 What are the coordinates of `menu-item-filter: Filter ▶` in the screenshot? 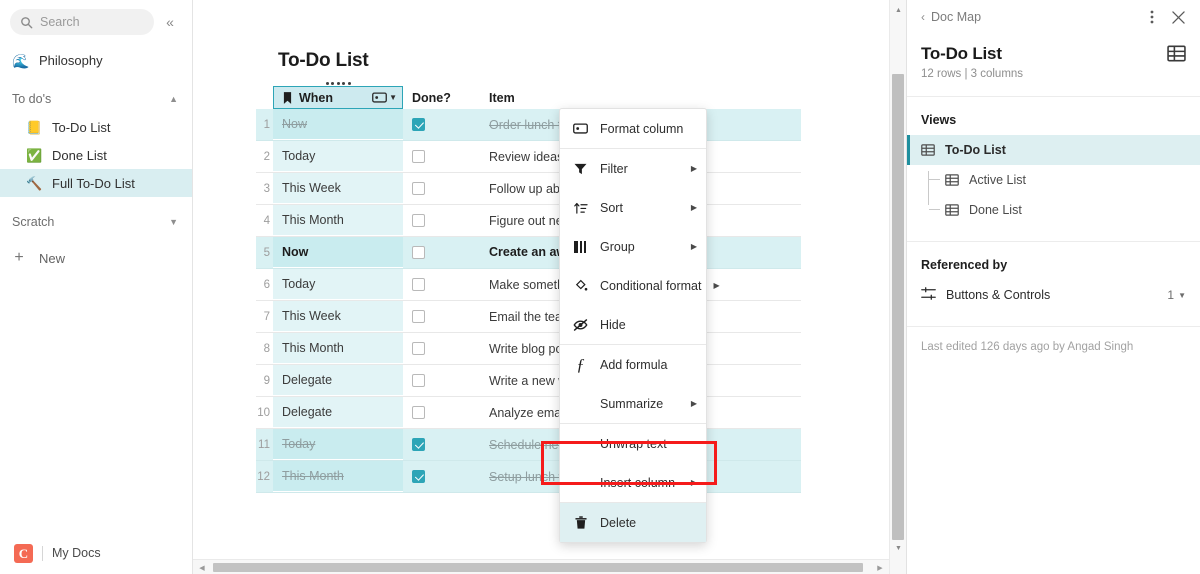 It's located at (633, 168).